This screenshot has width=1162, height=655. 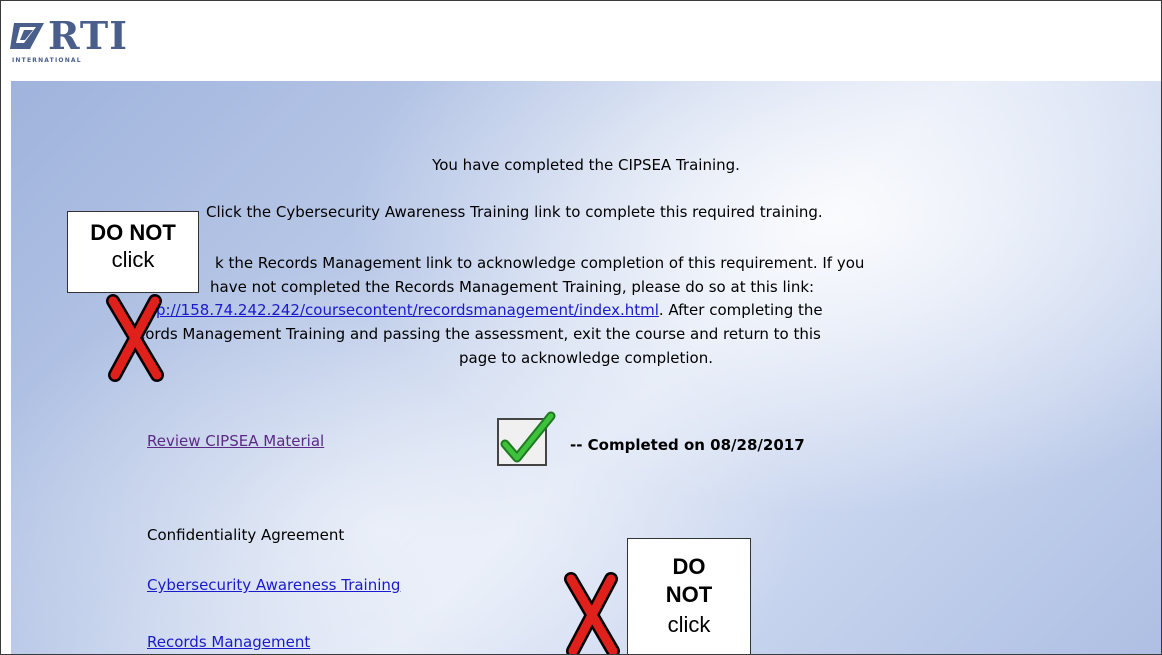 I want to click on do-not-click-callout-top: DO NOT click, so click(x=133, y=252).